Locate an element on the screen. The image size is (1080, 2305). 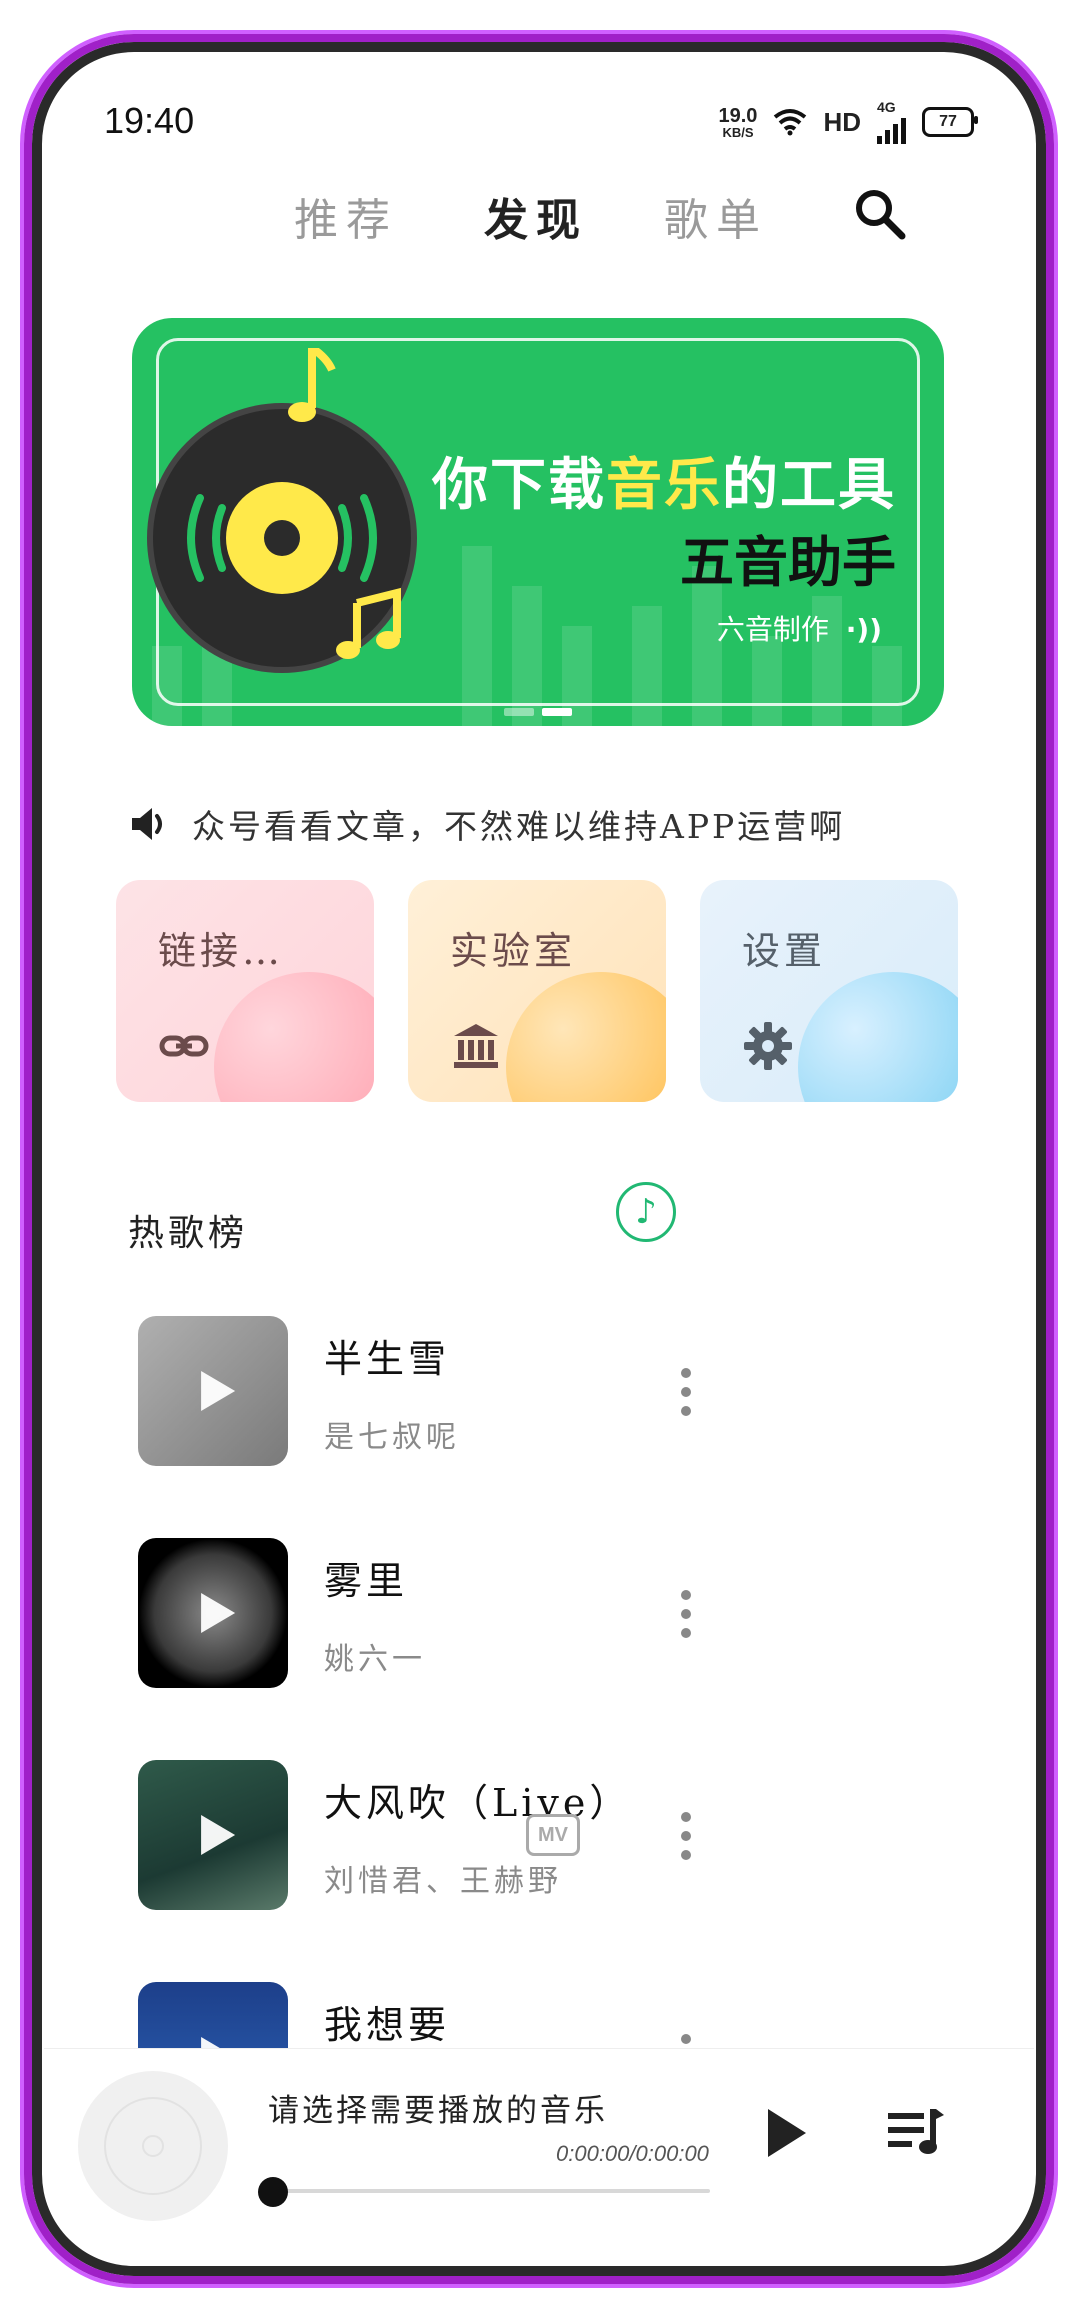
song-title: 半生雪 is located at coordinates (387, 1359).